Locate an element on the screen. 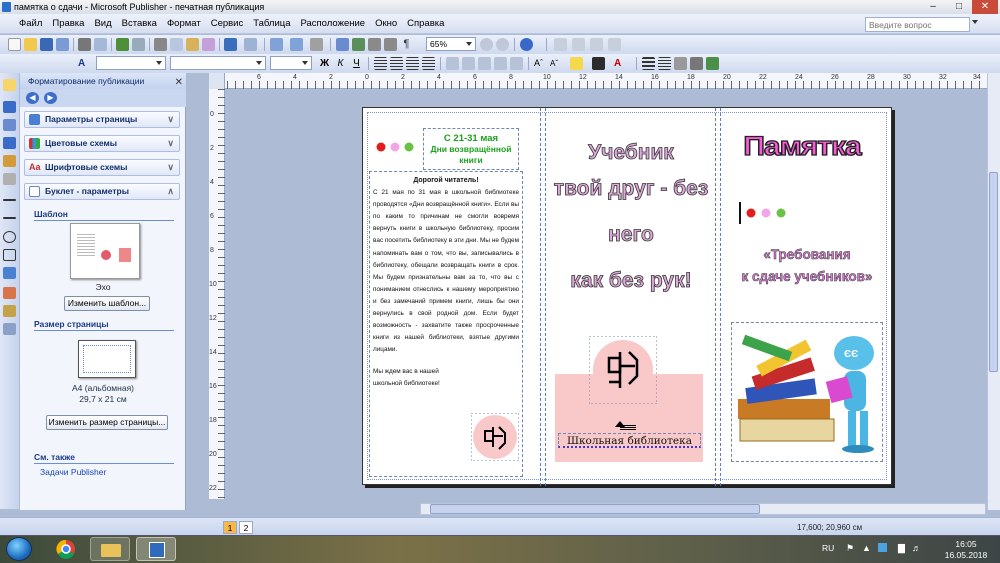 The image size is (1000, 563). back-icon: ◀ is located at coordinates (32, 98).